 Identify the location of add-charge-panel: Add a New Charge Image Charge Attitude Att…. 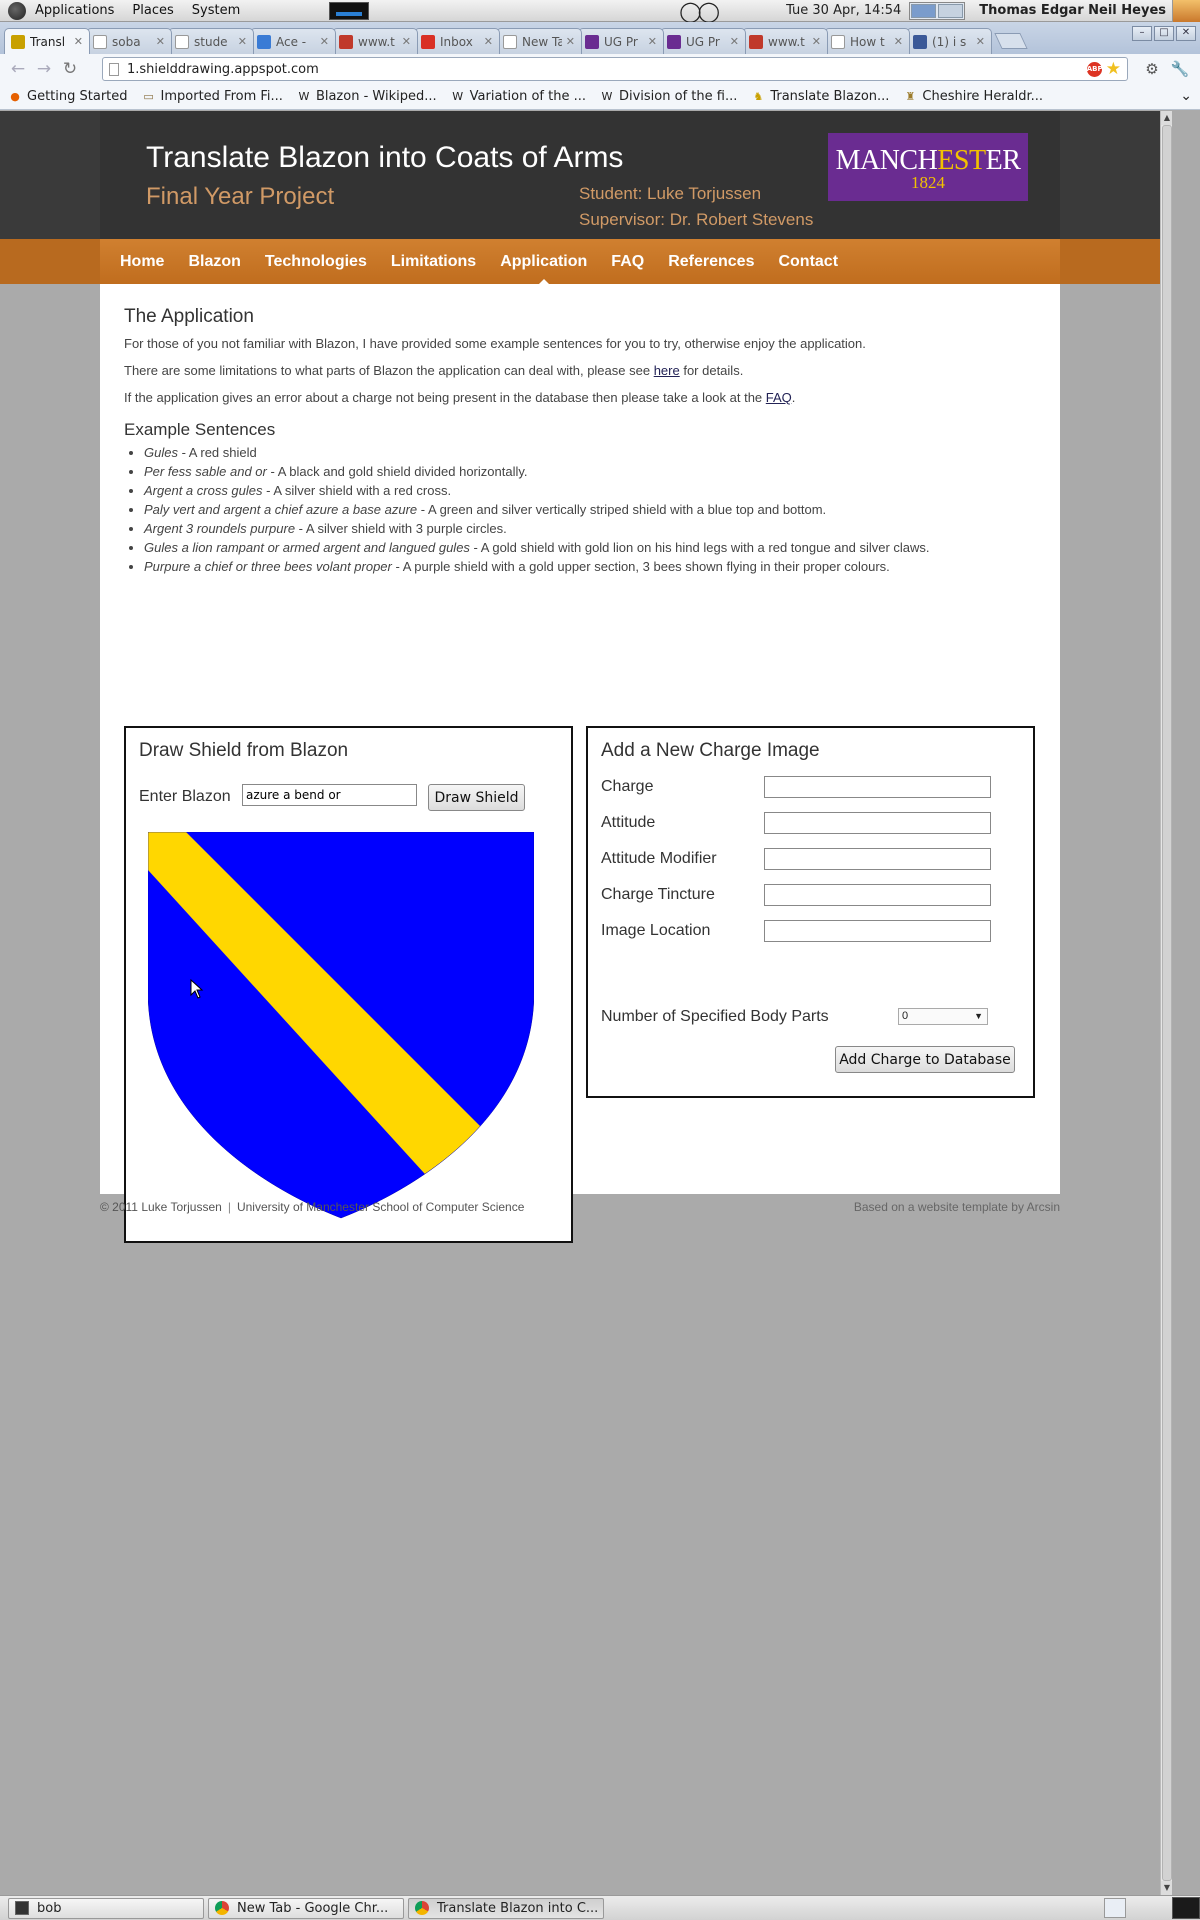
(810, 912).